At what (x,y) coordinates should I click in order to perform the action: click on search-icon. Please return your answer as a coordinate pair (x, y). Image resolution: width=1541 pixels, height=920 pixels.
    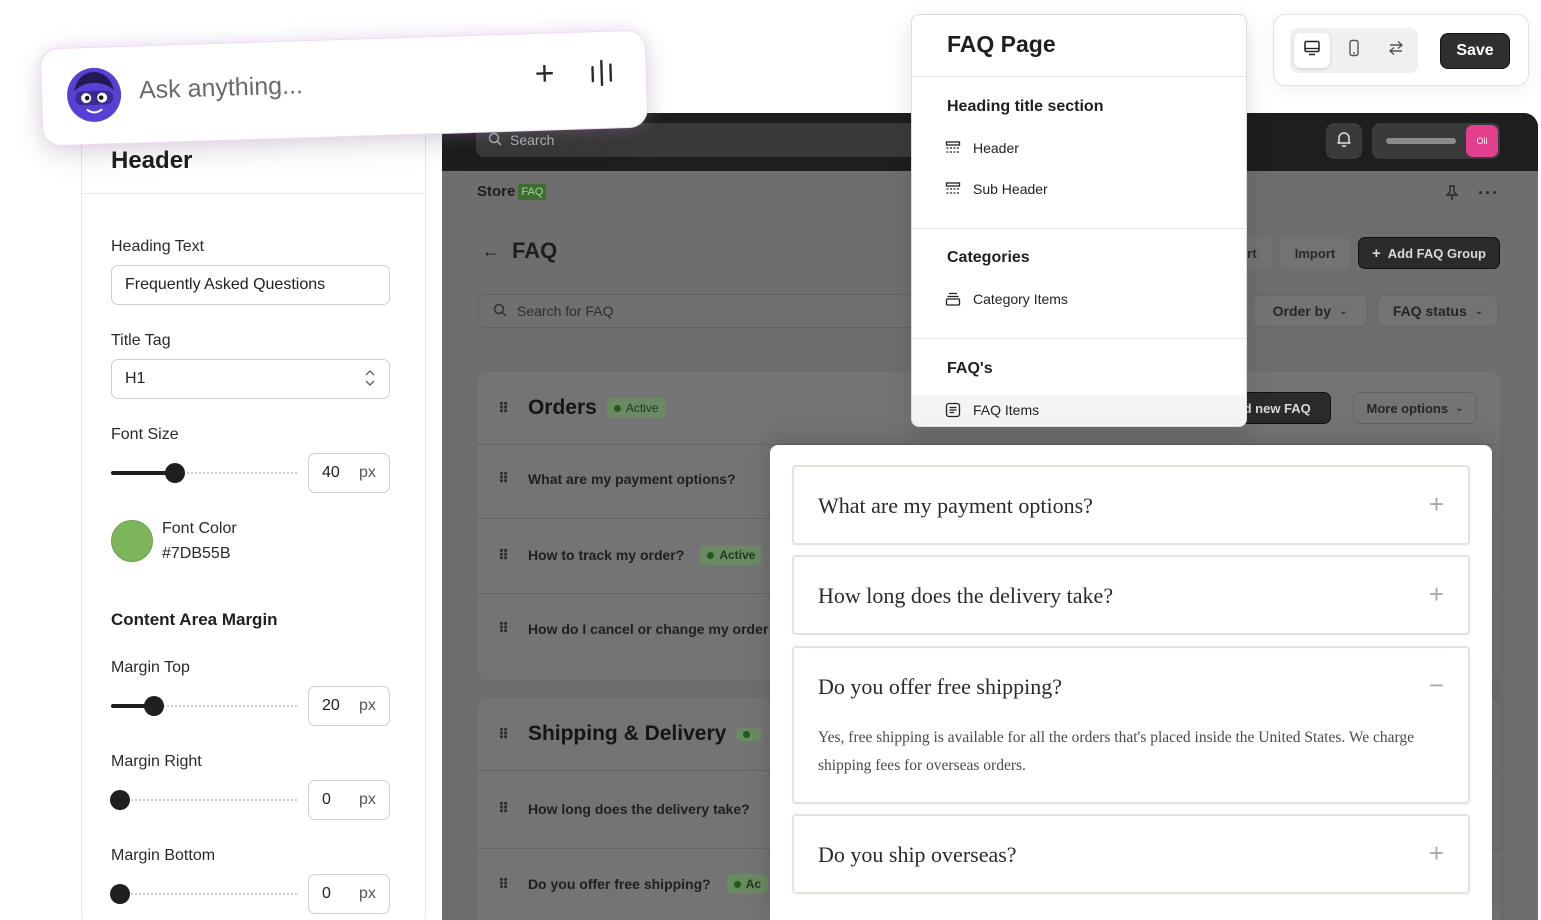
    Looking at the image, I should click on (495, 140).